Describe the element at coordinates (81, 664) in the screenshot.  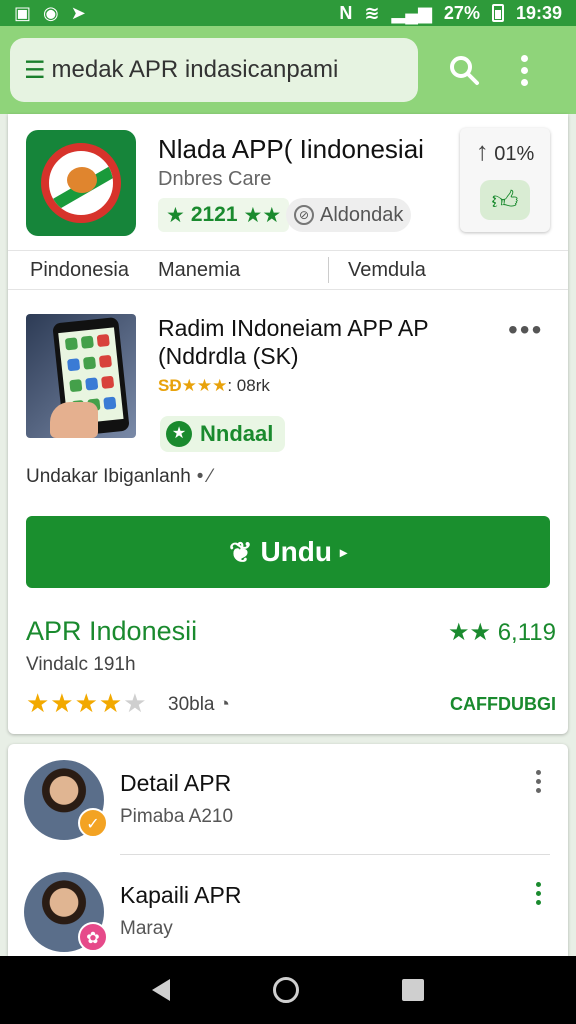
I see `footer-subtitle: Vindalc 191h` at that location.